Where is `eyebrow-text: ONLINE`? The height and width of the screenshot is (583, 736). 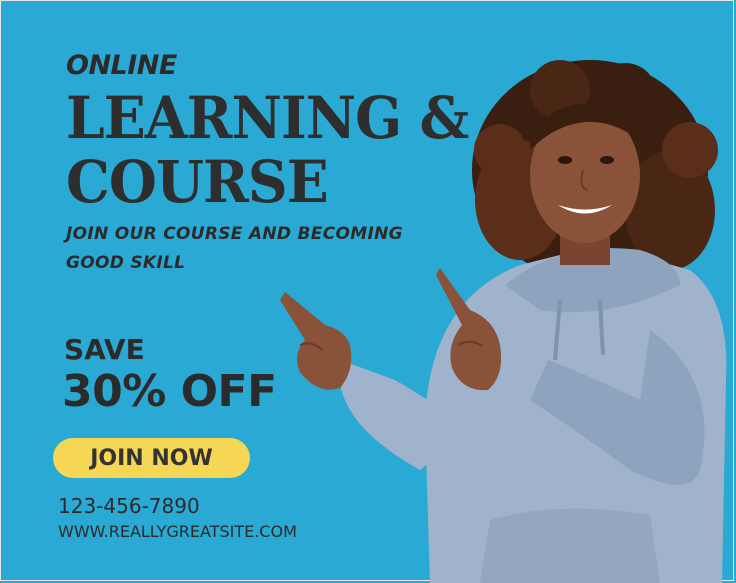 eyebrow-text: ONLINE is located at coordinates (121, 65).